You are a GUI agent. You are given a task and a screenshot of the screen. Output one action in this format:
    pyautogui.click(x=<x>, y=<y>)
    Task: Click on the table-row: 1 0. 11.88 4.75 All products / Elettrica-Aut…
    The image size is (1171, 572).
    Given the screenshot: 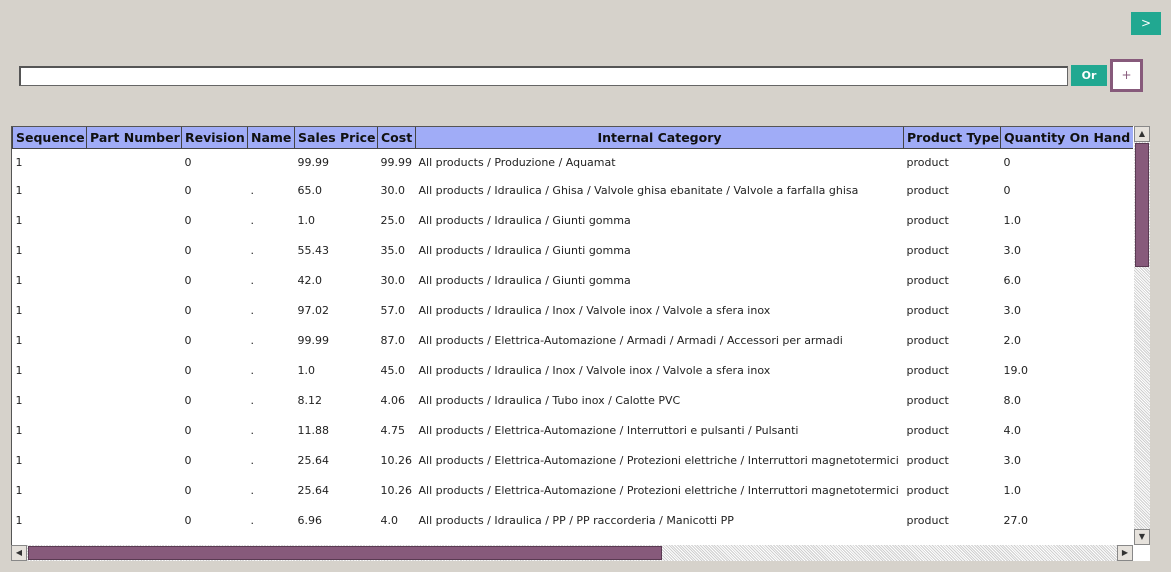 What is the action you would take?
    pyautogui.click(x=573, y=430)
    